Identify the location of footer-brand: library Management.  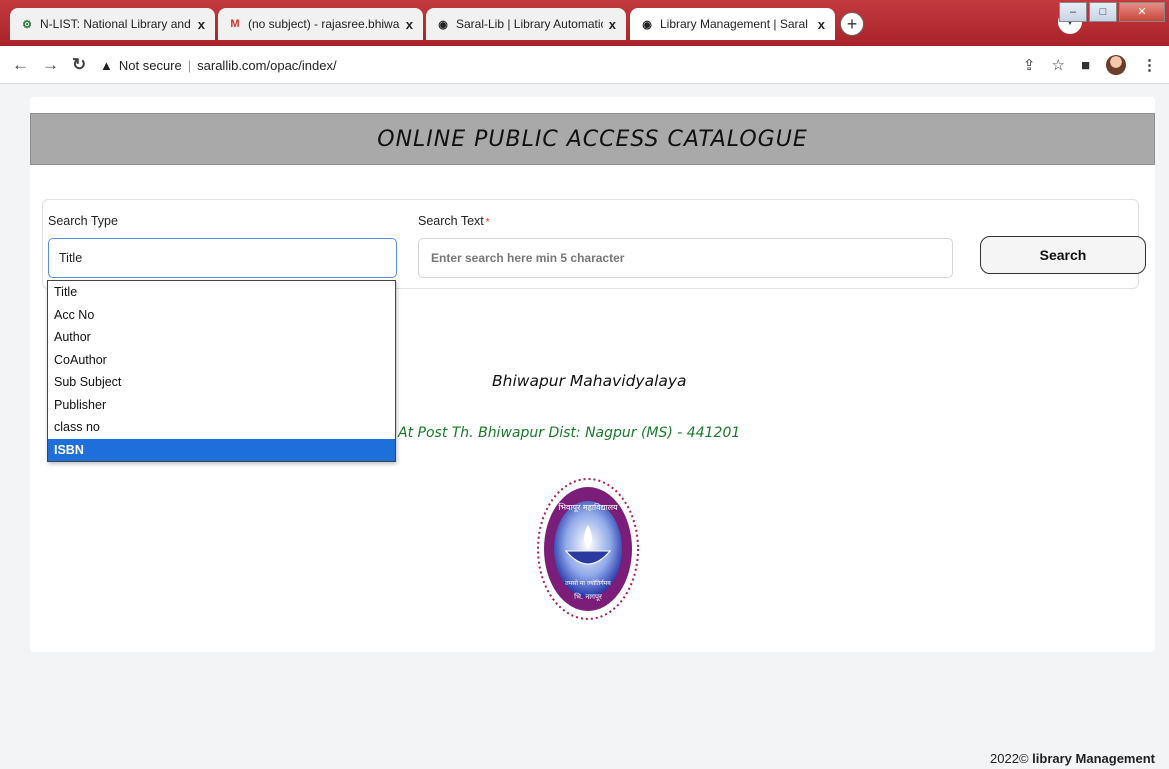
(1093, 758).